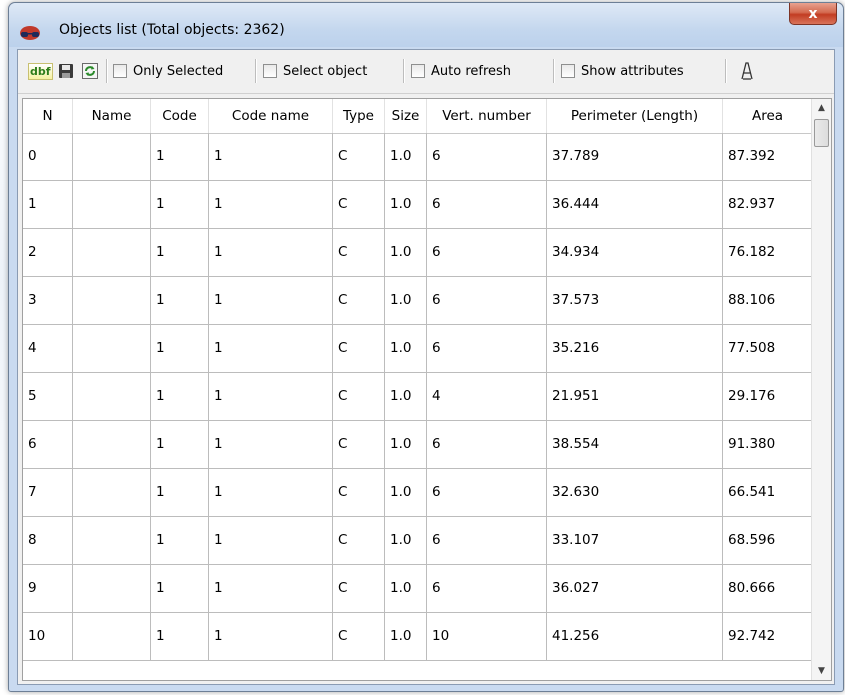 The width and height of the screenshot is (845, 695). I want to click on show-attributes-checkbox: Show attributes, so click(622, 71).